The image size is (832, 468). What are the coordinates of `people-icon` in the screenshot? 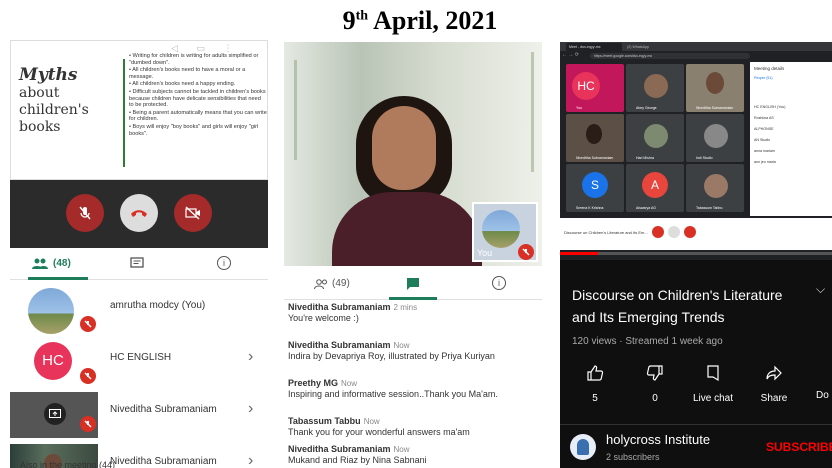 It's located at (40, 263).